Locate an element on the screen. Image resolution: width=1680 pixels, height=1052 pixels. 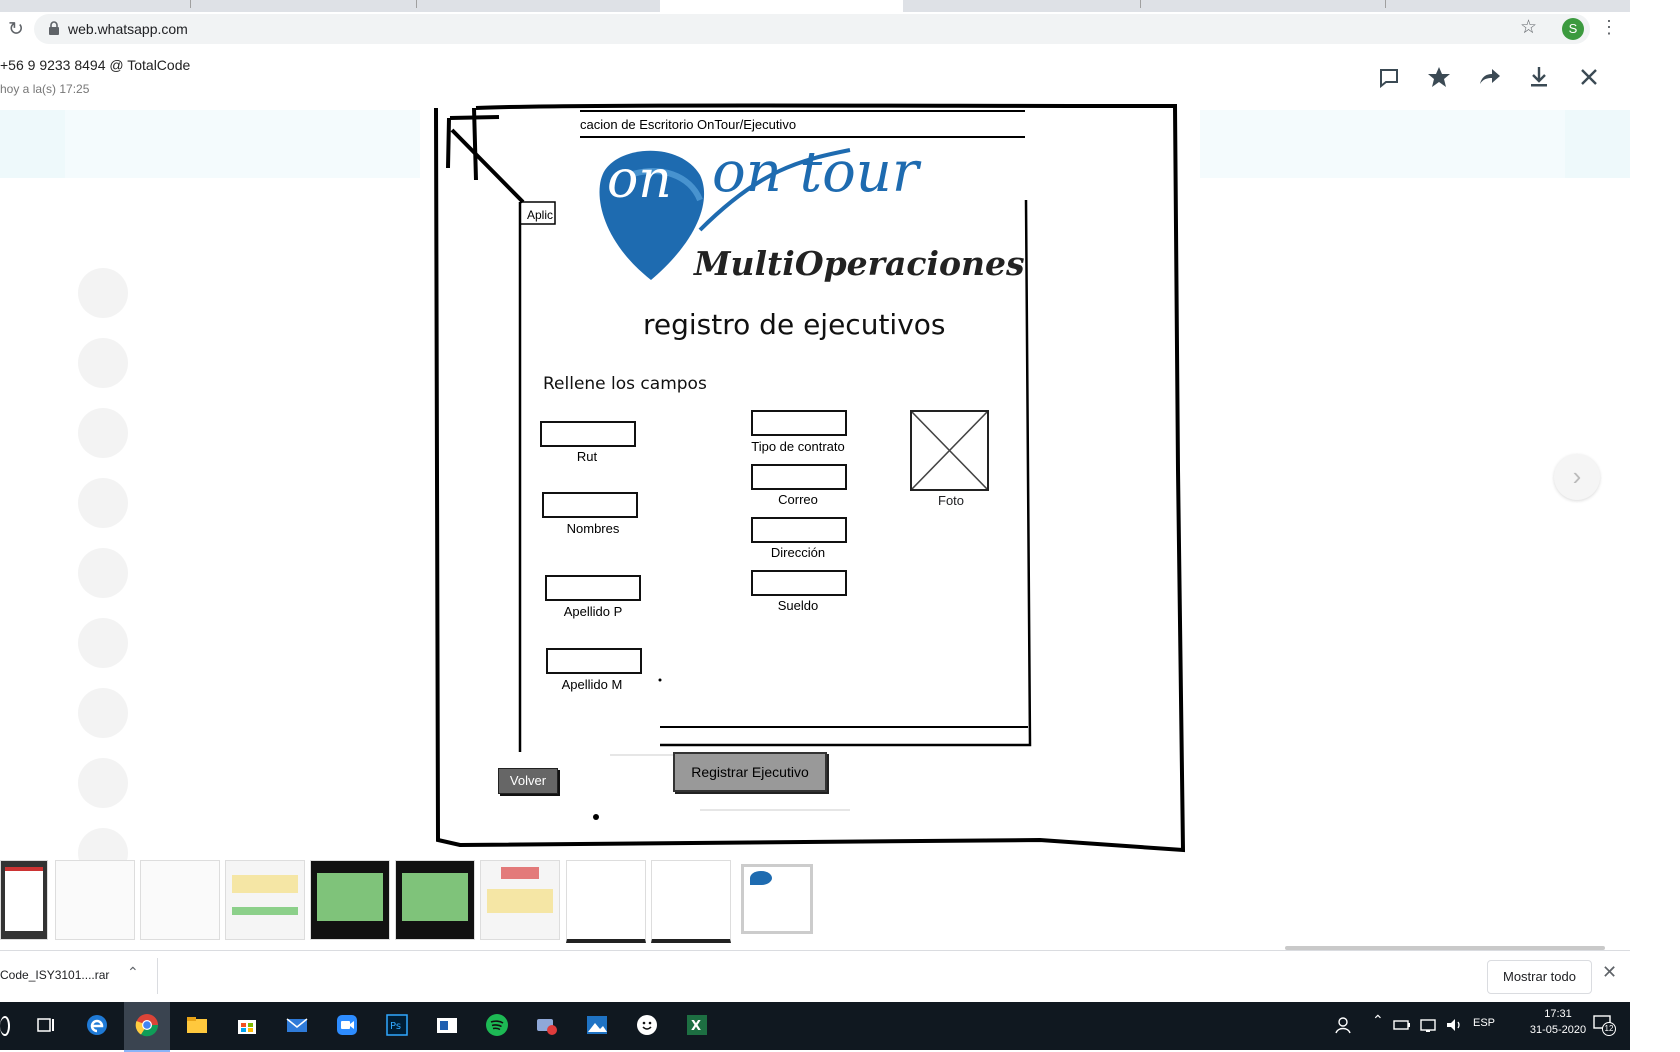
action-center-icon: 12 is located at coordinates (1604, 1024).